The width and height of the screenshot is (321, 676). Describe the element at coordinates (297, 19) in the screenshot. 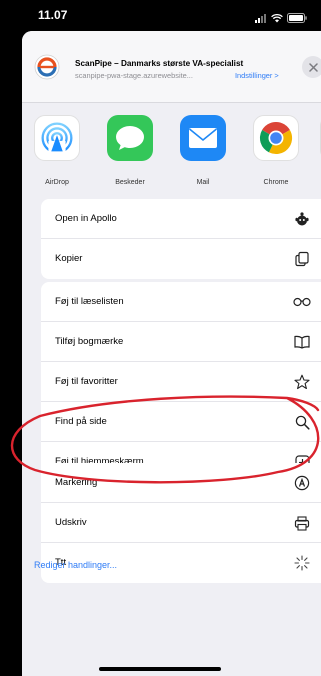

I see `battery-icon` at that location.